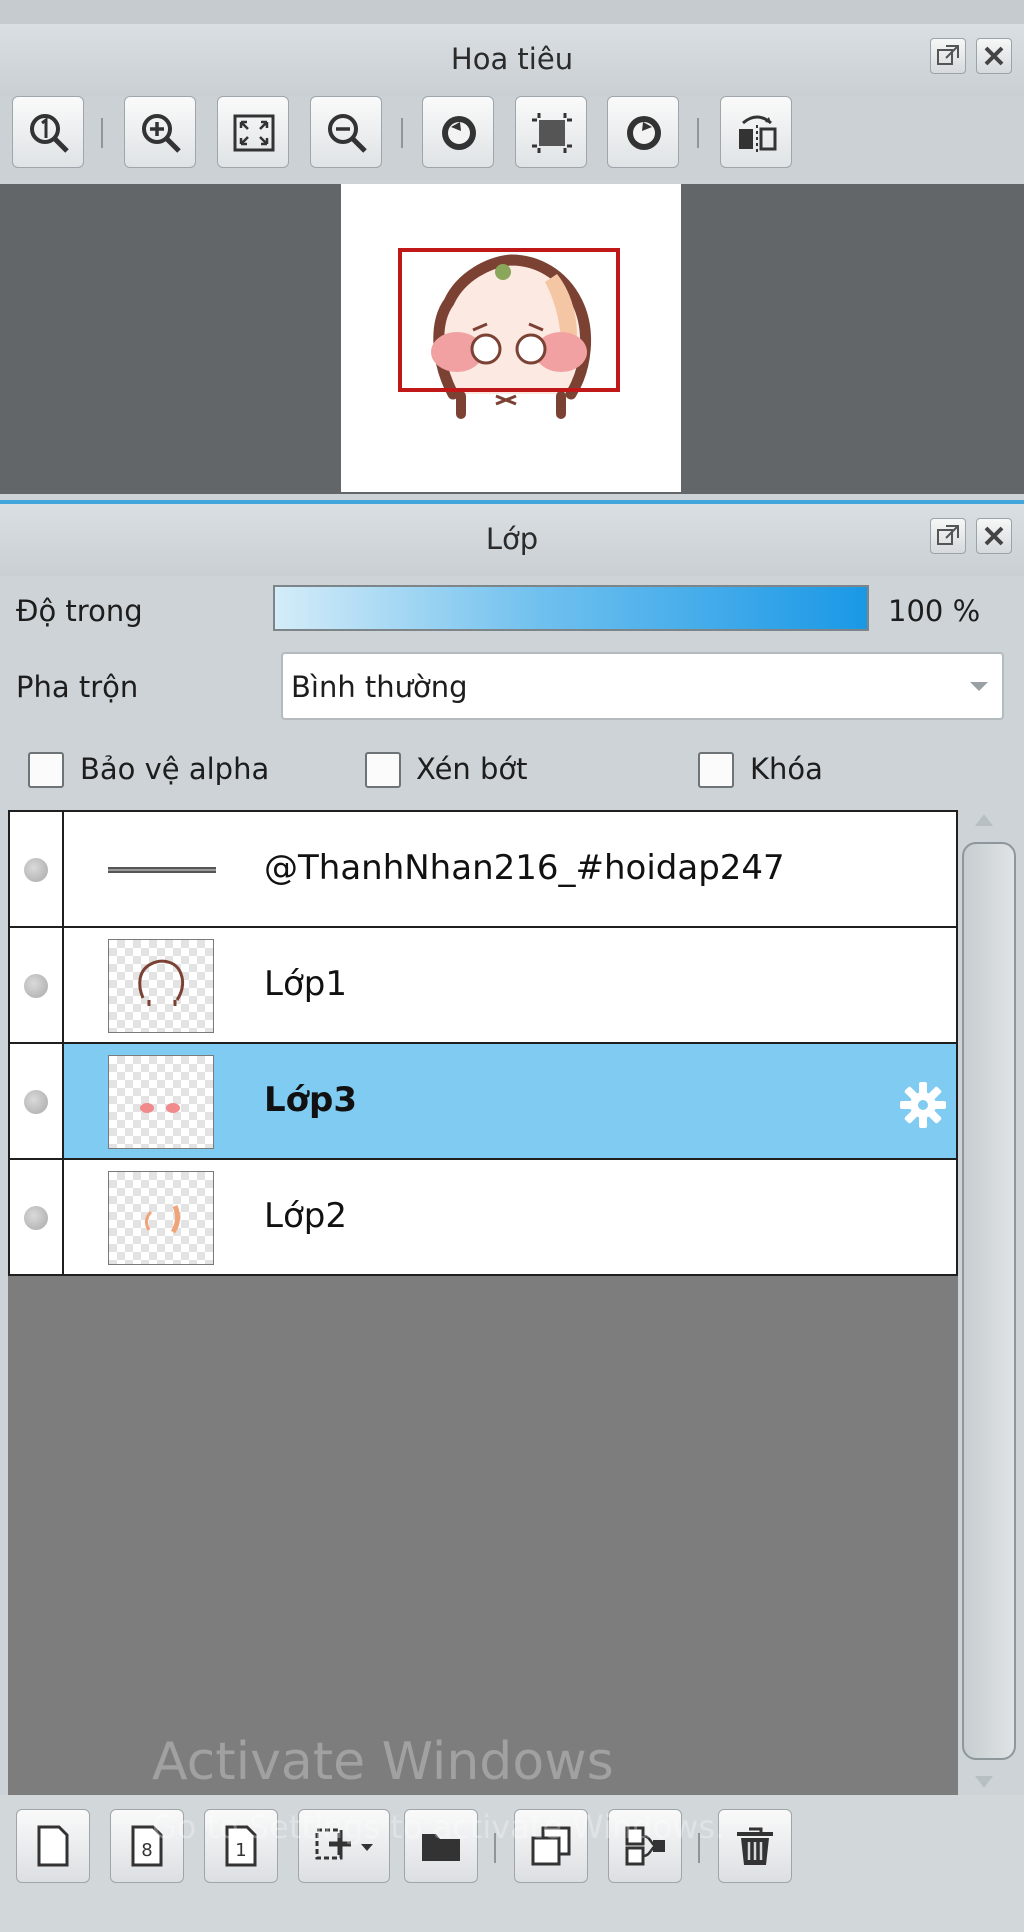  I want to click on zoom-actual-size-icon, so click(48, 132).